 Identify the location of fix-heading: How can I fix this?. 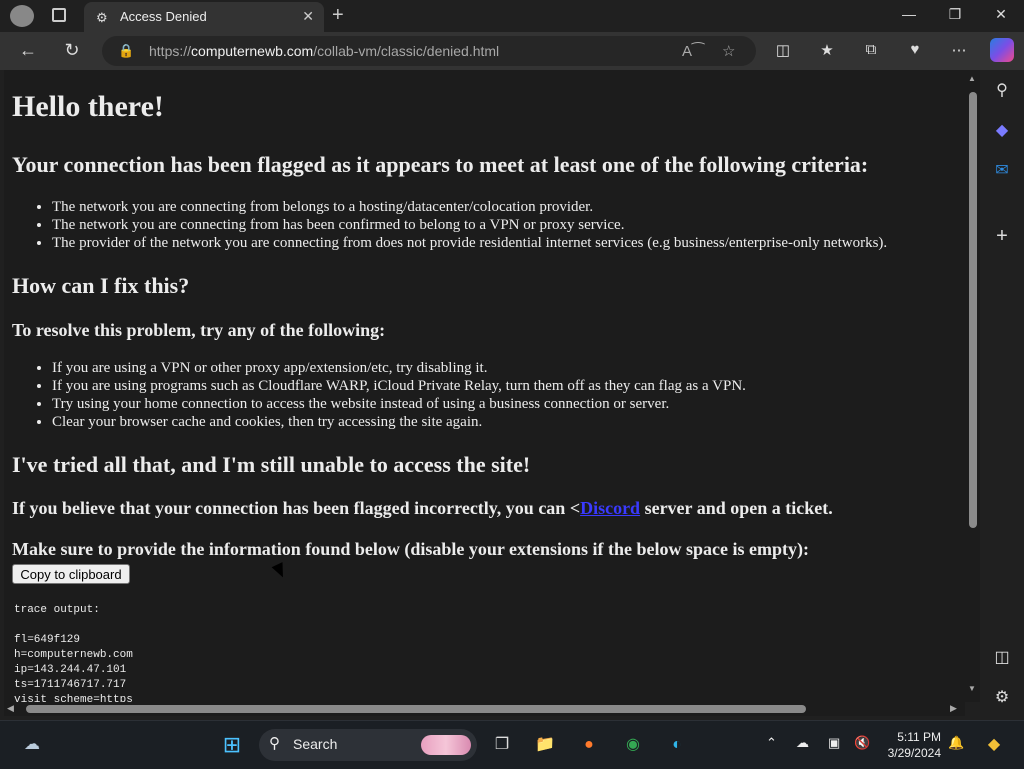
(101, 285).